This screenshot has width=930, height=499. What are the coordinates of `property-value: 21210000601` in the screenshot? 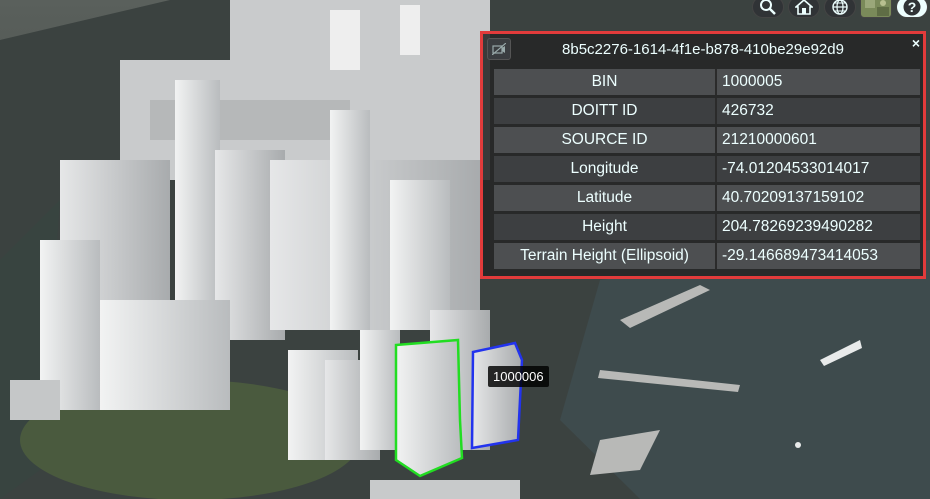 It's located at (818, 140).